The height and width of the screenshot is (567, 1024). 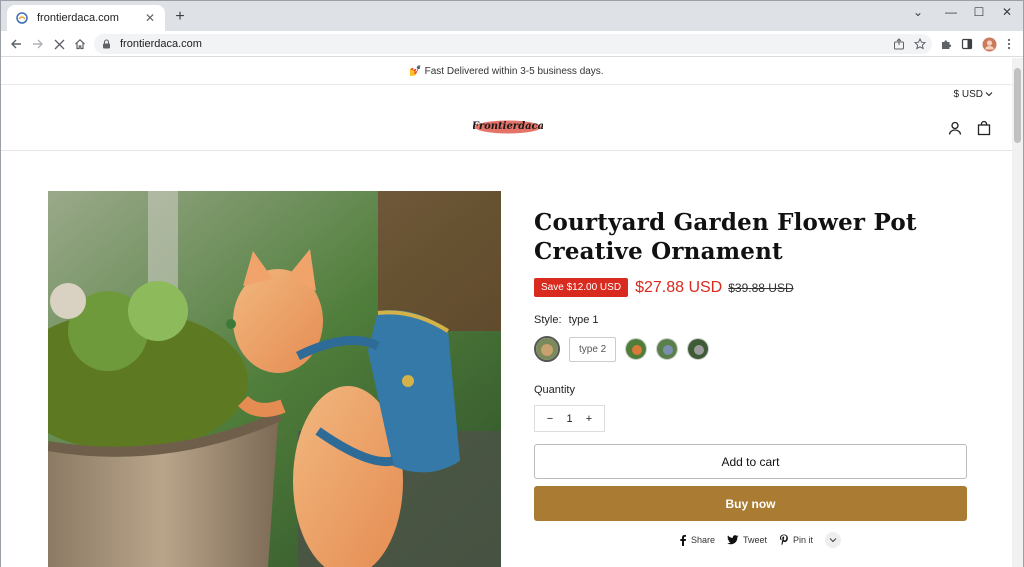 I want to click on compare-price: $39.88 USD, so click(x=761, y=287).